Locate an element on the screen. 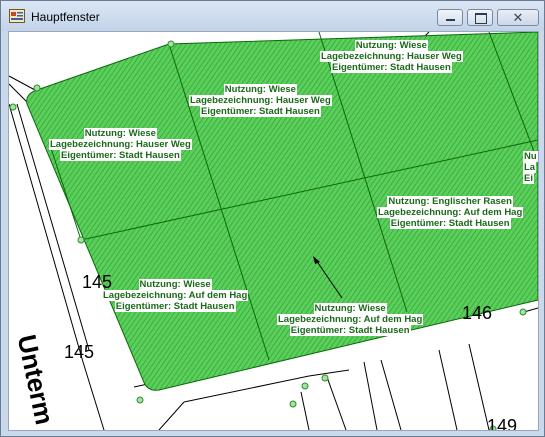 This screenshot has height=437, width=545. maximize-button is located at coordinates (480, 17).